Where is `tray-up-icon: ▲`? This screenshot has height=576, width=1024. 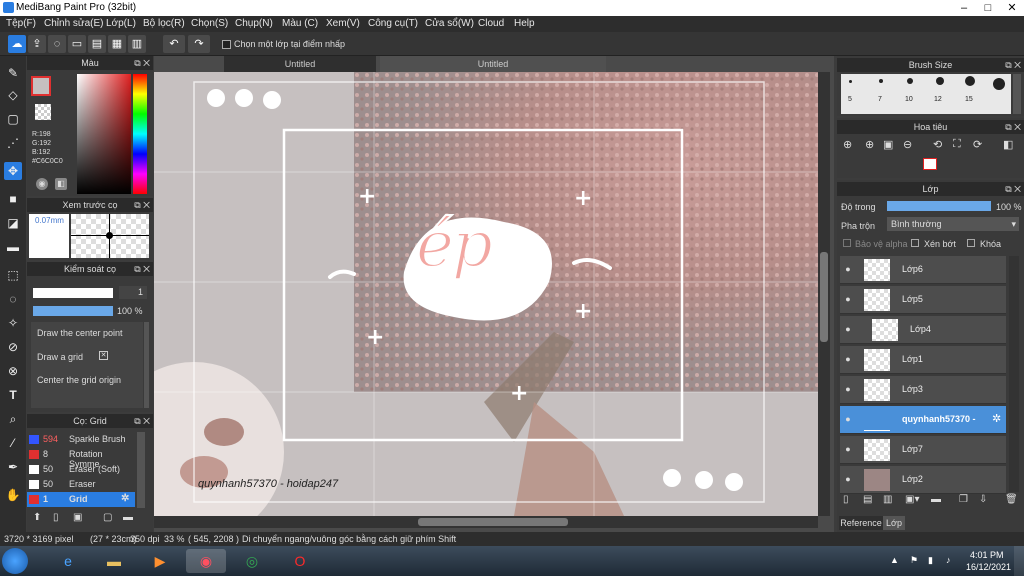
tray-up-icon: ▲ is located at coordinates (894, 560).